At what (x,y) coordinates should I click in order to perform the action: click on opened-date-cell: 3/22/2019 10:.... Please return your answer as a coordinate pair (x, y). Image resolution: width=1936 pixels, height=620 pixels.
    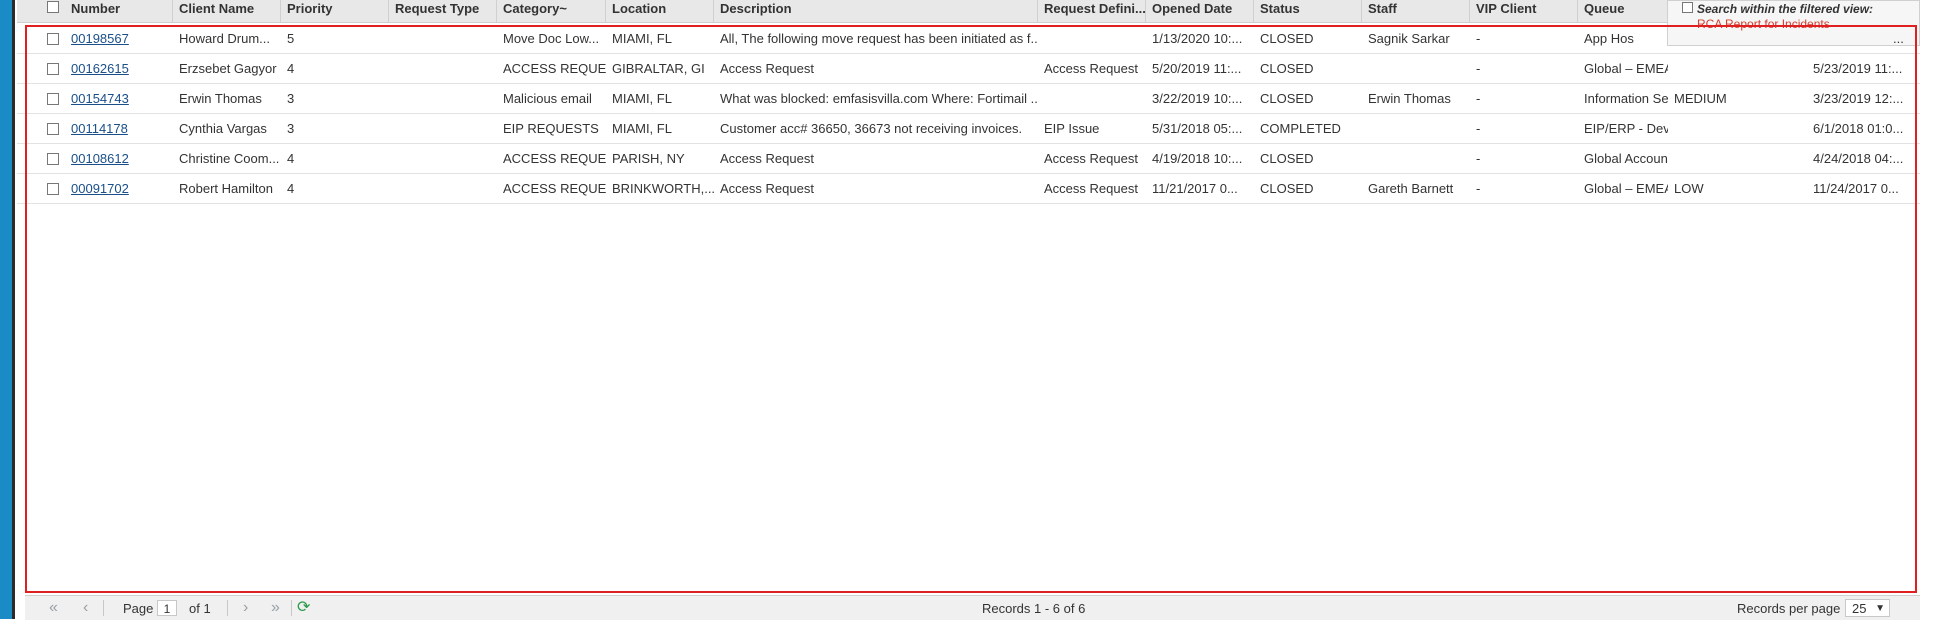
    Looking at the image, I should click on (1197, 98).